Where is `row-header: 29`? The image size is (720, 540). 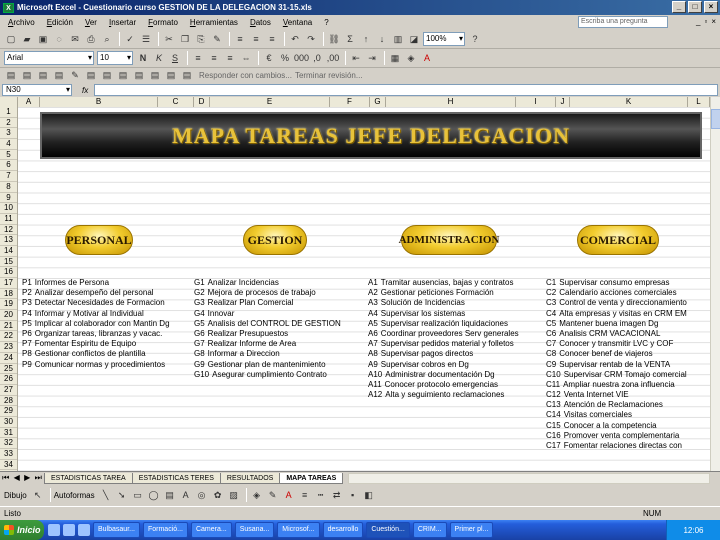 row-header: 29 is located at coordinates (8, 411).